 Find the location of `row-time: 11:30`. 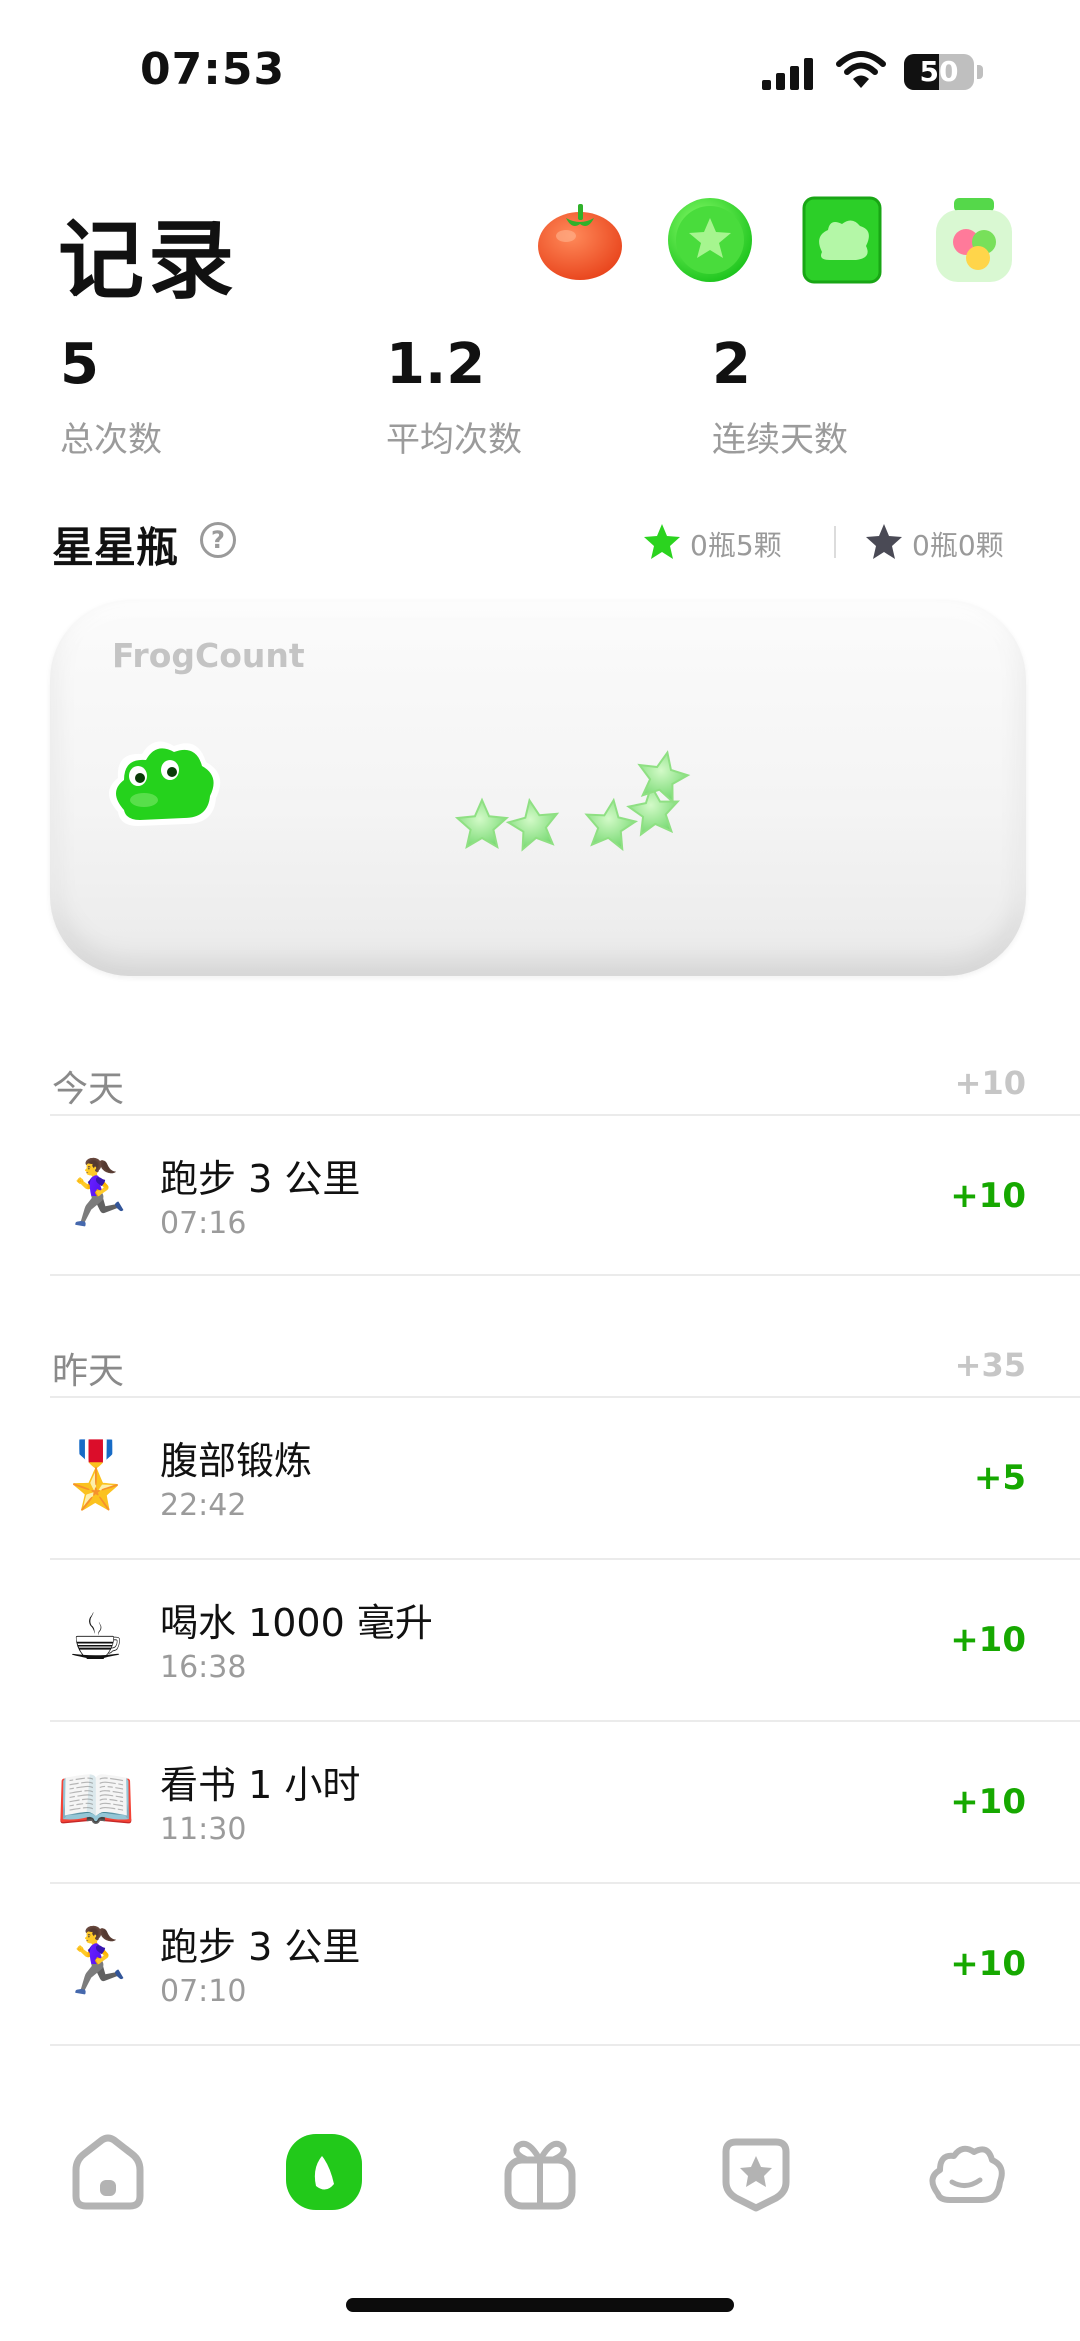

row-time: 11:30 is located at coordinates (203, 1829).